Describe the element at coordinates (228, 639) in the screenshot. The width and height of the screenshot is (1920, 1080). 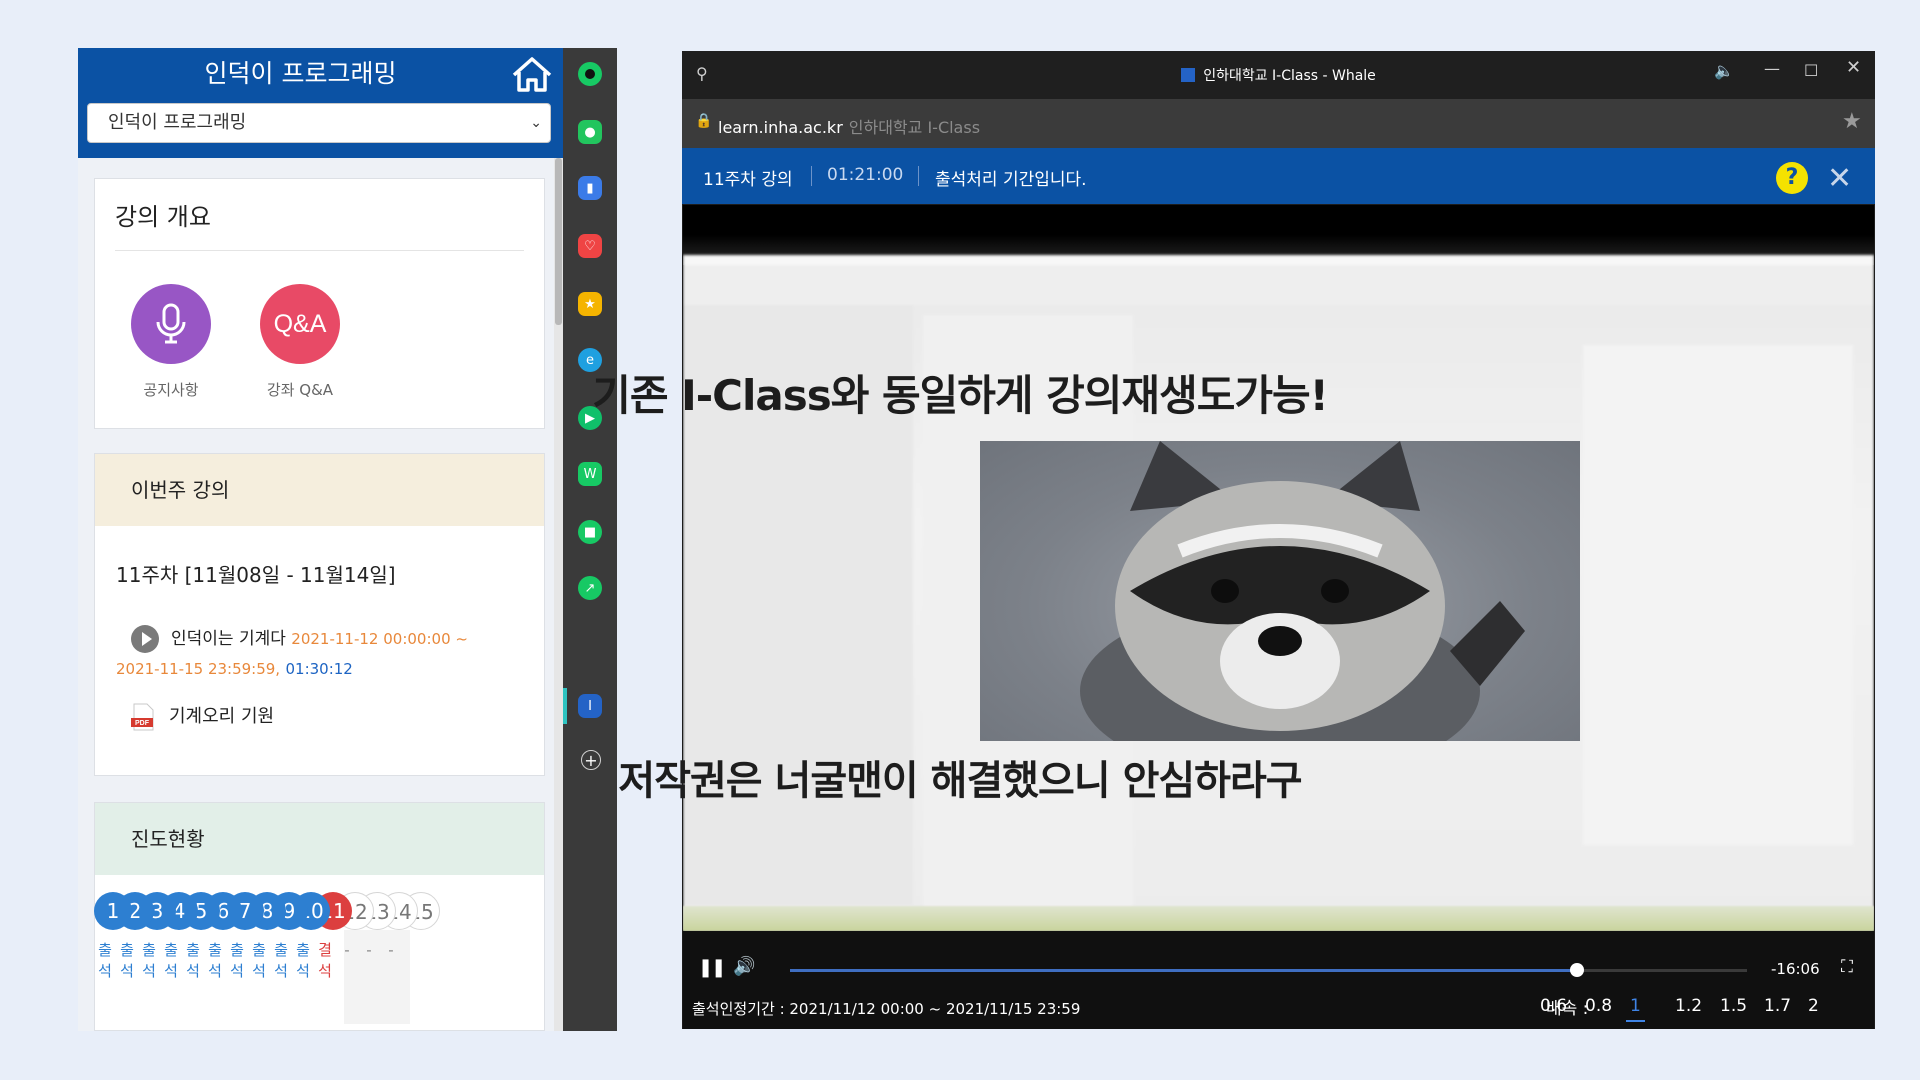
I see `lecture-title: 인덕이는 기계다` at that location.